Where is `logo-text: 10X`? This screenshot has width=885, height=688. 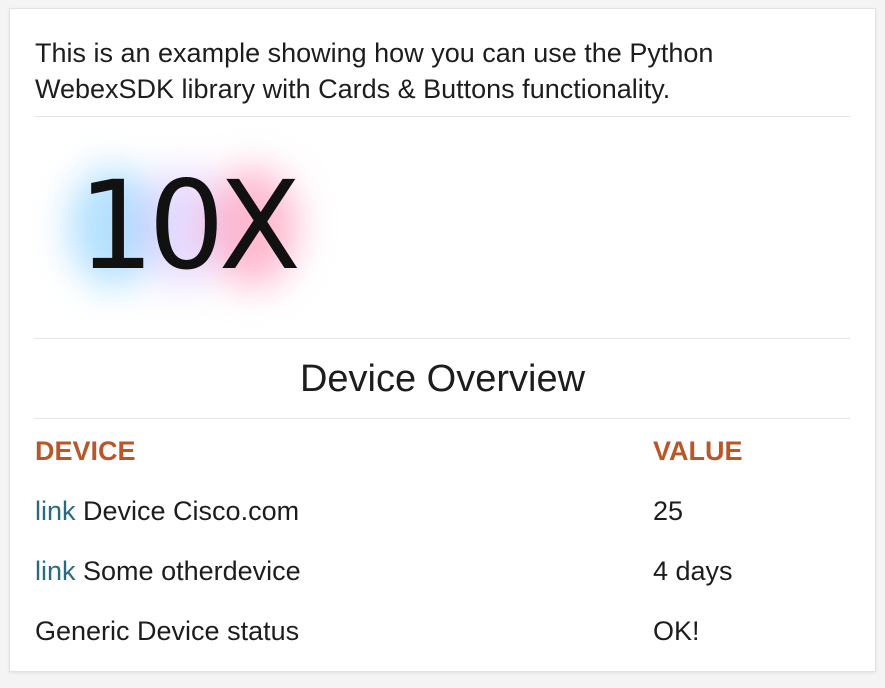 logo-text: 10X is located at coordinates (189, 226).